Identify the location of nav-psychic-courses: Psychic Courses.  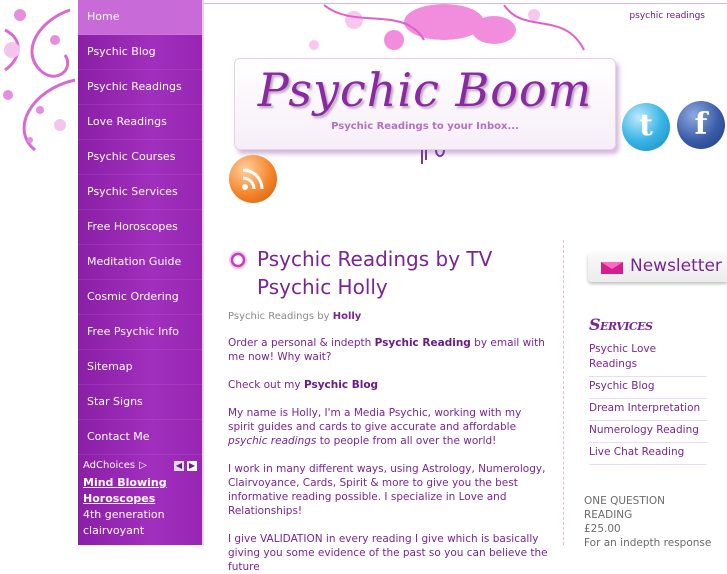
(140, 157).